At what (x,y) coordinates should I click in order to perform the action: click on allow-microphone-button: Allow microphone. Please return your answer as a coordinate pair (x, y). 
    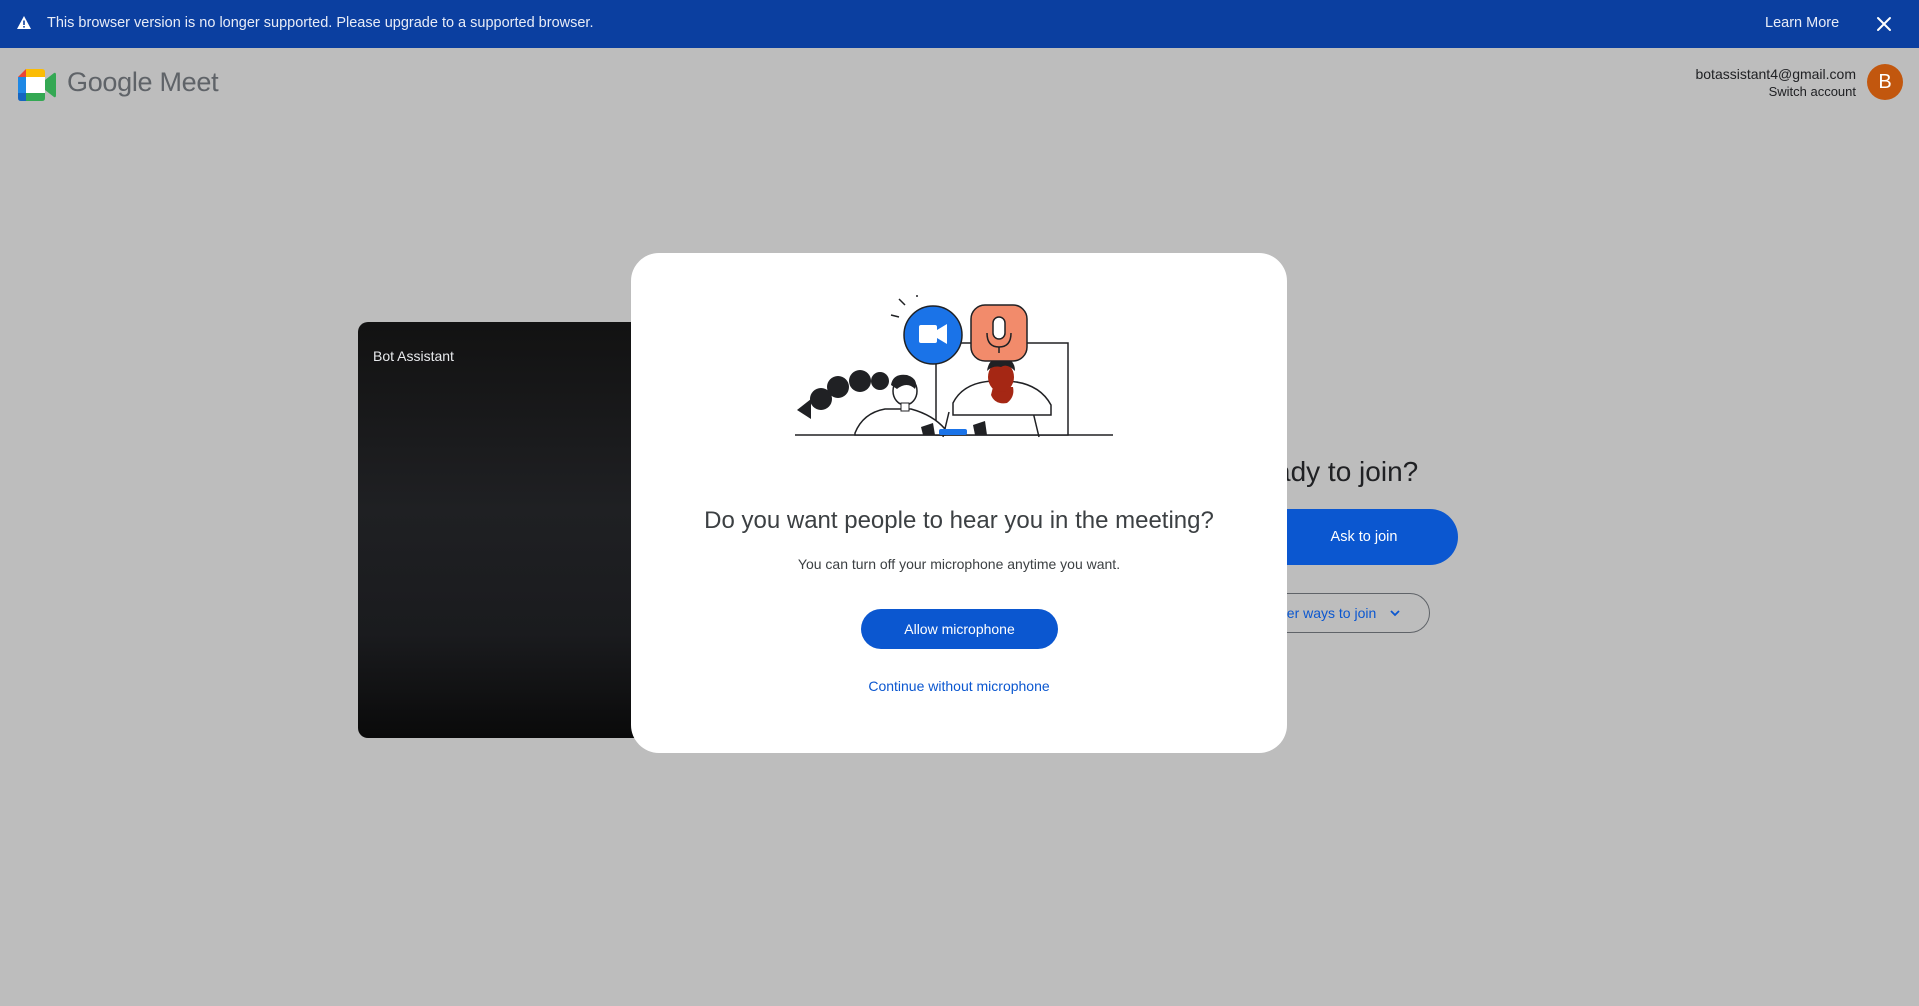
    Looking at the image, I should click on (959, 629).